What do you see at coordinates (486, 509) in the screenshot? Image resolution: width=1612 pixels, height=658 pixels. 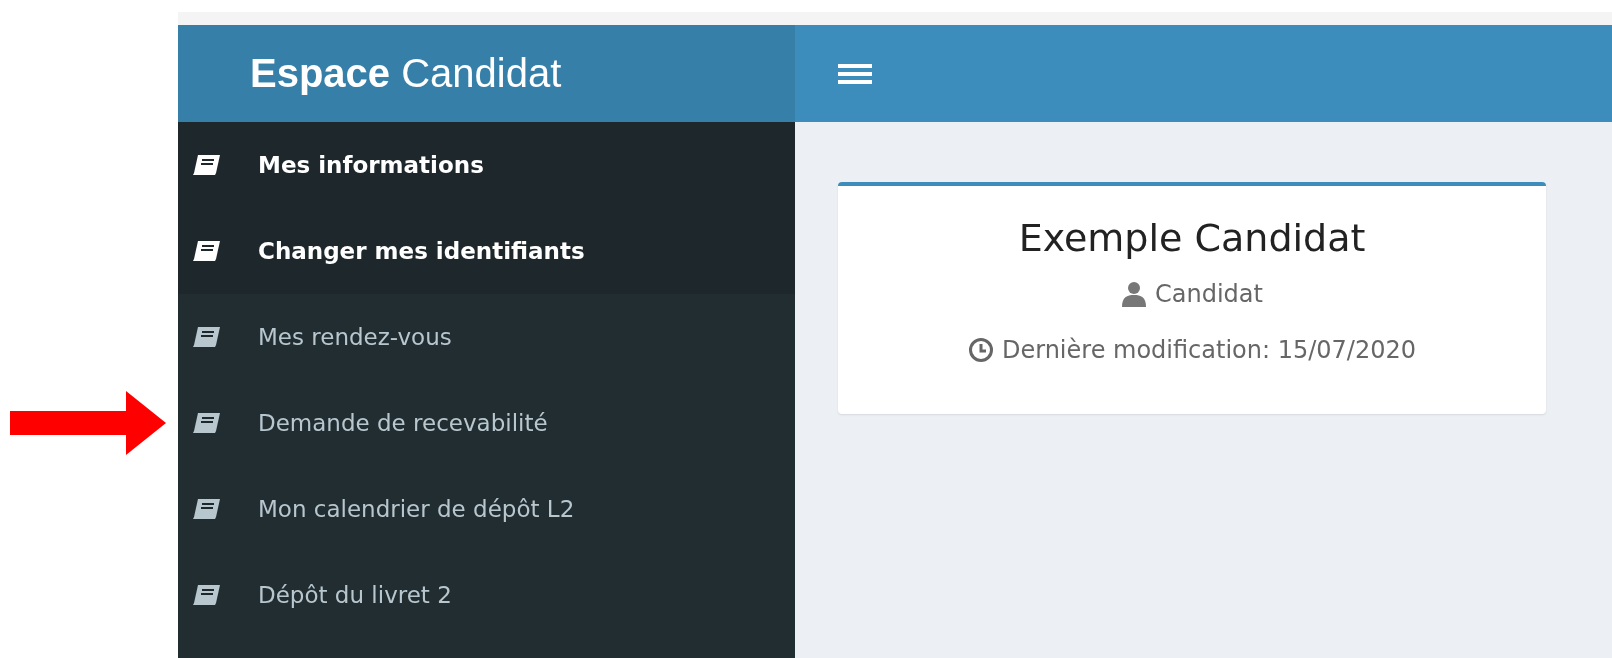 I see `sidebar-item: Mon calendrier de dépôt L2` at bounding box center [486, 509].